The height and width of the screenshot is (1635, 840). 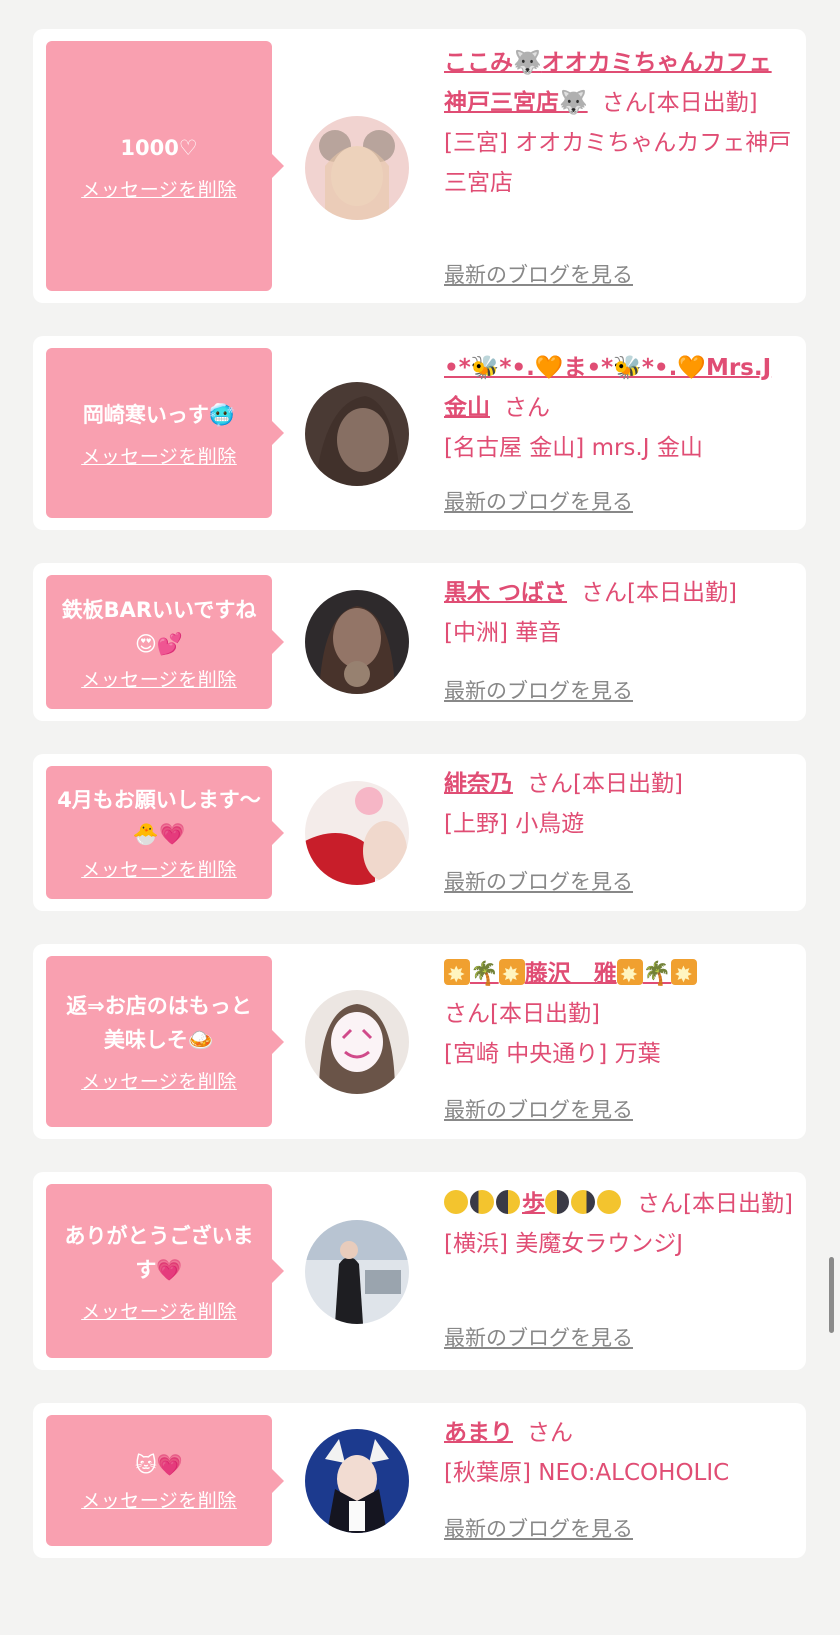 I want to click on shop-info: [秋葉原] NEO:ALCOHOLIC, so click(x=587, y=1473).